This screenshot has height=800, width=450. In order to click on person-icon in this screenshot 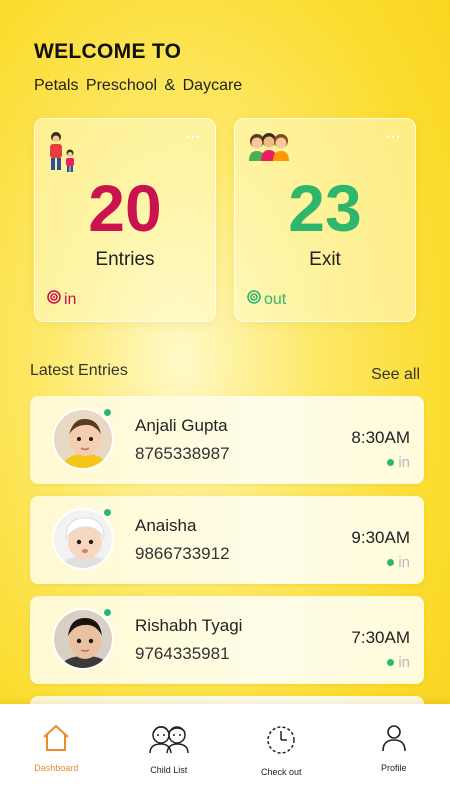, I will do `click(394, 740)`.